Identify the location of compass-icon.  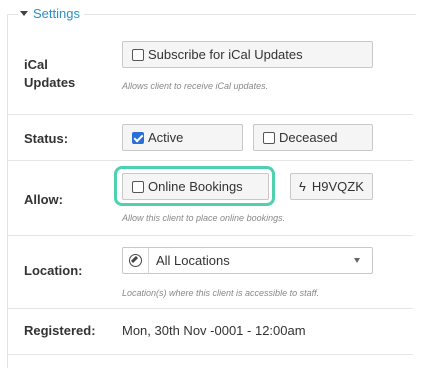
(135, 260).